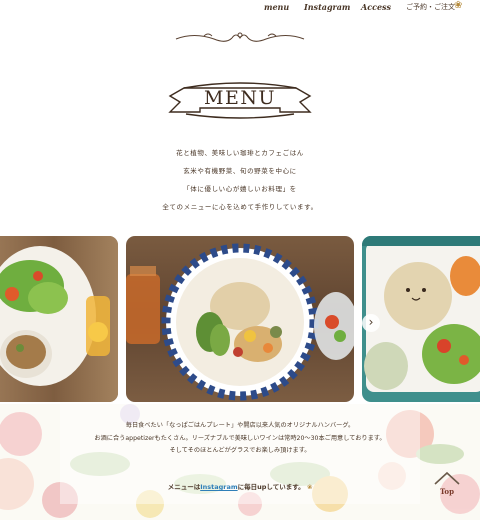 The image size is (480, 520). I want to click on intro-line: 玄米や有機野菜、旬の野菜を中心に, so click(240, 171).